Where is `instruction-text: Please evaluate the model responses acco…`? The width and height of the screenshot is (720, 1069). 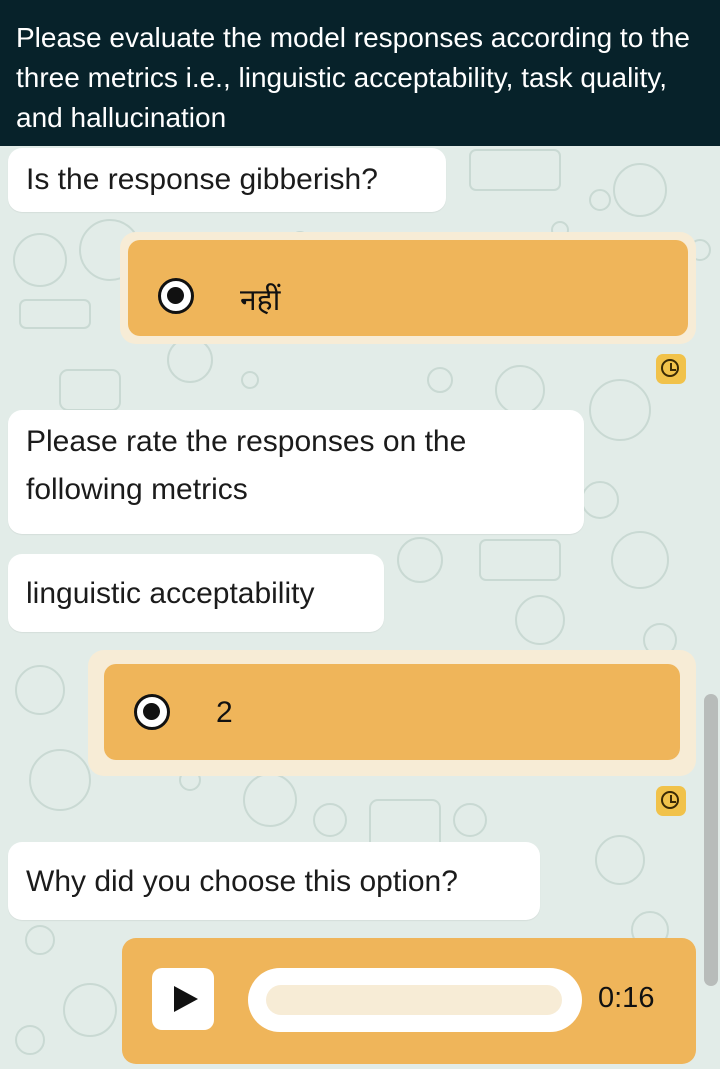
instruction-text: Please evaluate the model responses acco… is located at coordinates (353, 77).